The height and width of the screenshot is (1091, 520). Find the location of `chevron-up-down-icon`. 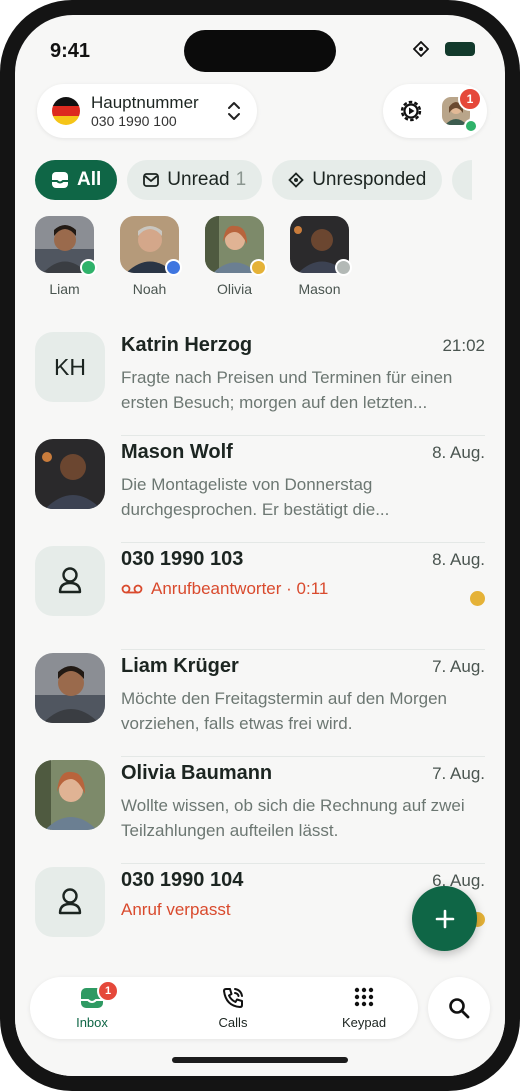

chevron-up-down-icon is located at coordinates (234, 111).